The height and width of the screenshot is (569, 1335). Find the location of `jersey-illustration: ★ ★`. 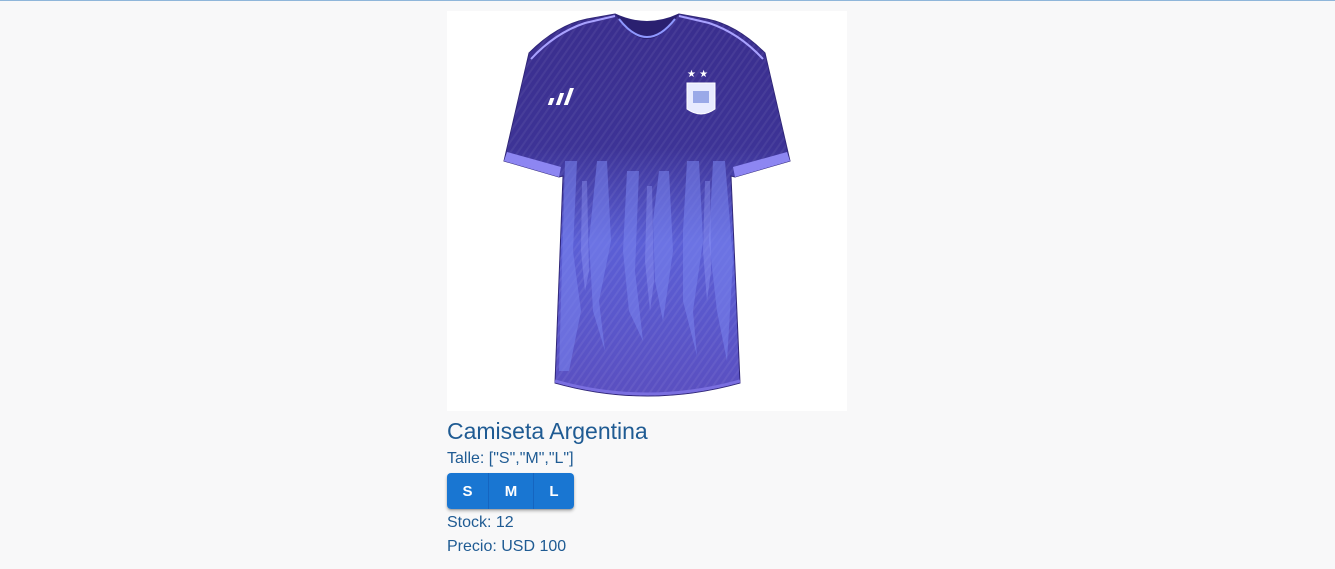

jersey-illustration: ★ ★ is located at coordinates (647, 205).